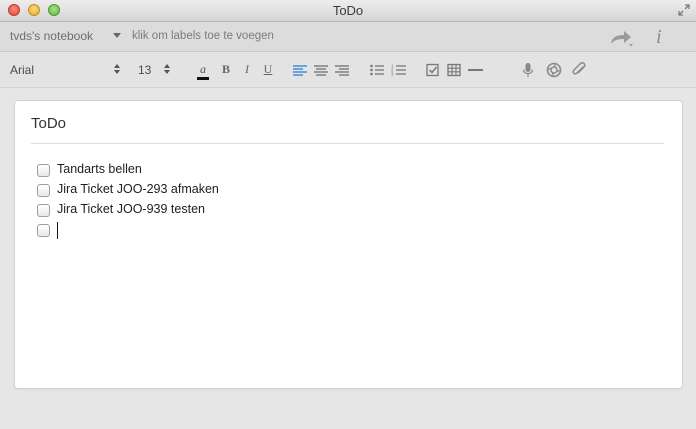 The image size is (696, 429). What do you see at coordinates (377, 70) in the screenshot?
I see `bullet-list-icon` at bounding box center [377, 70].